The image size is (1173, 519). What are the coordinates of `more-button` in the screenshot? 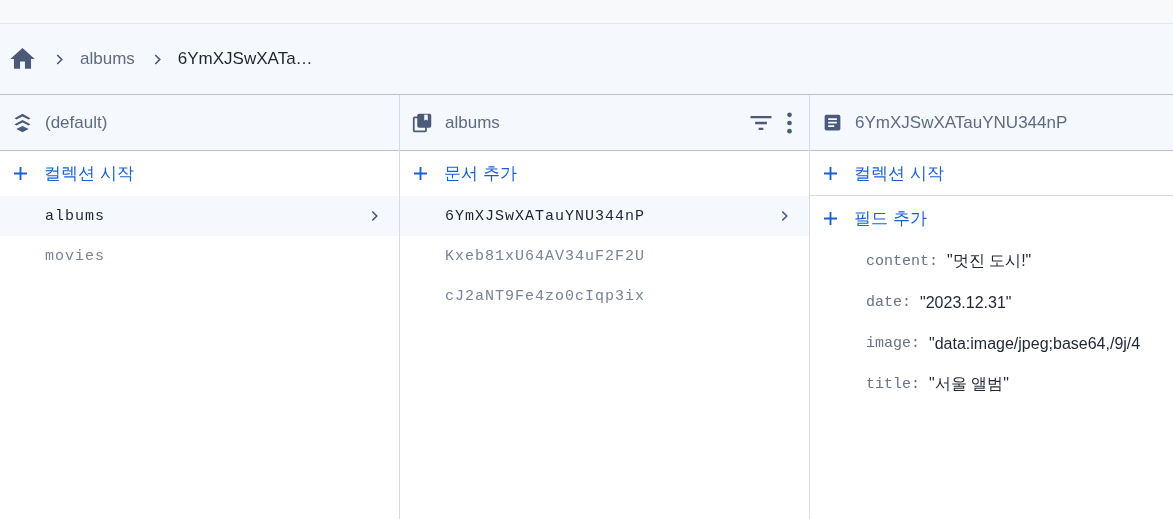 It's located at (789, 122).